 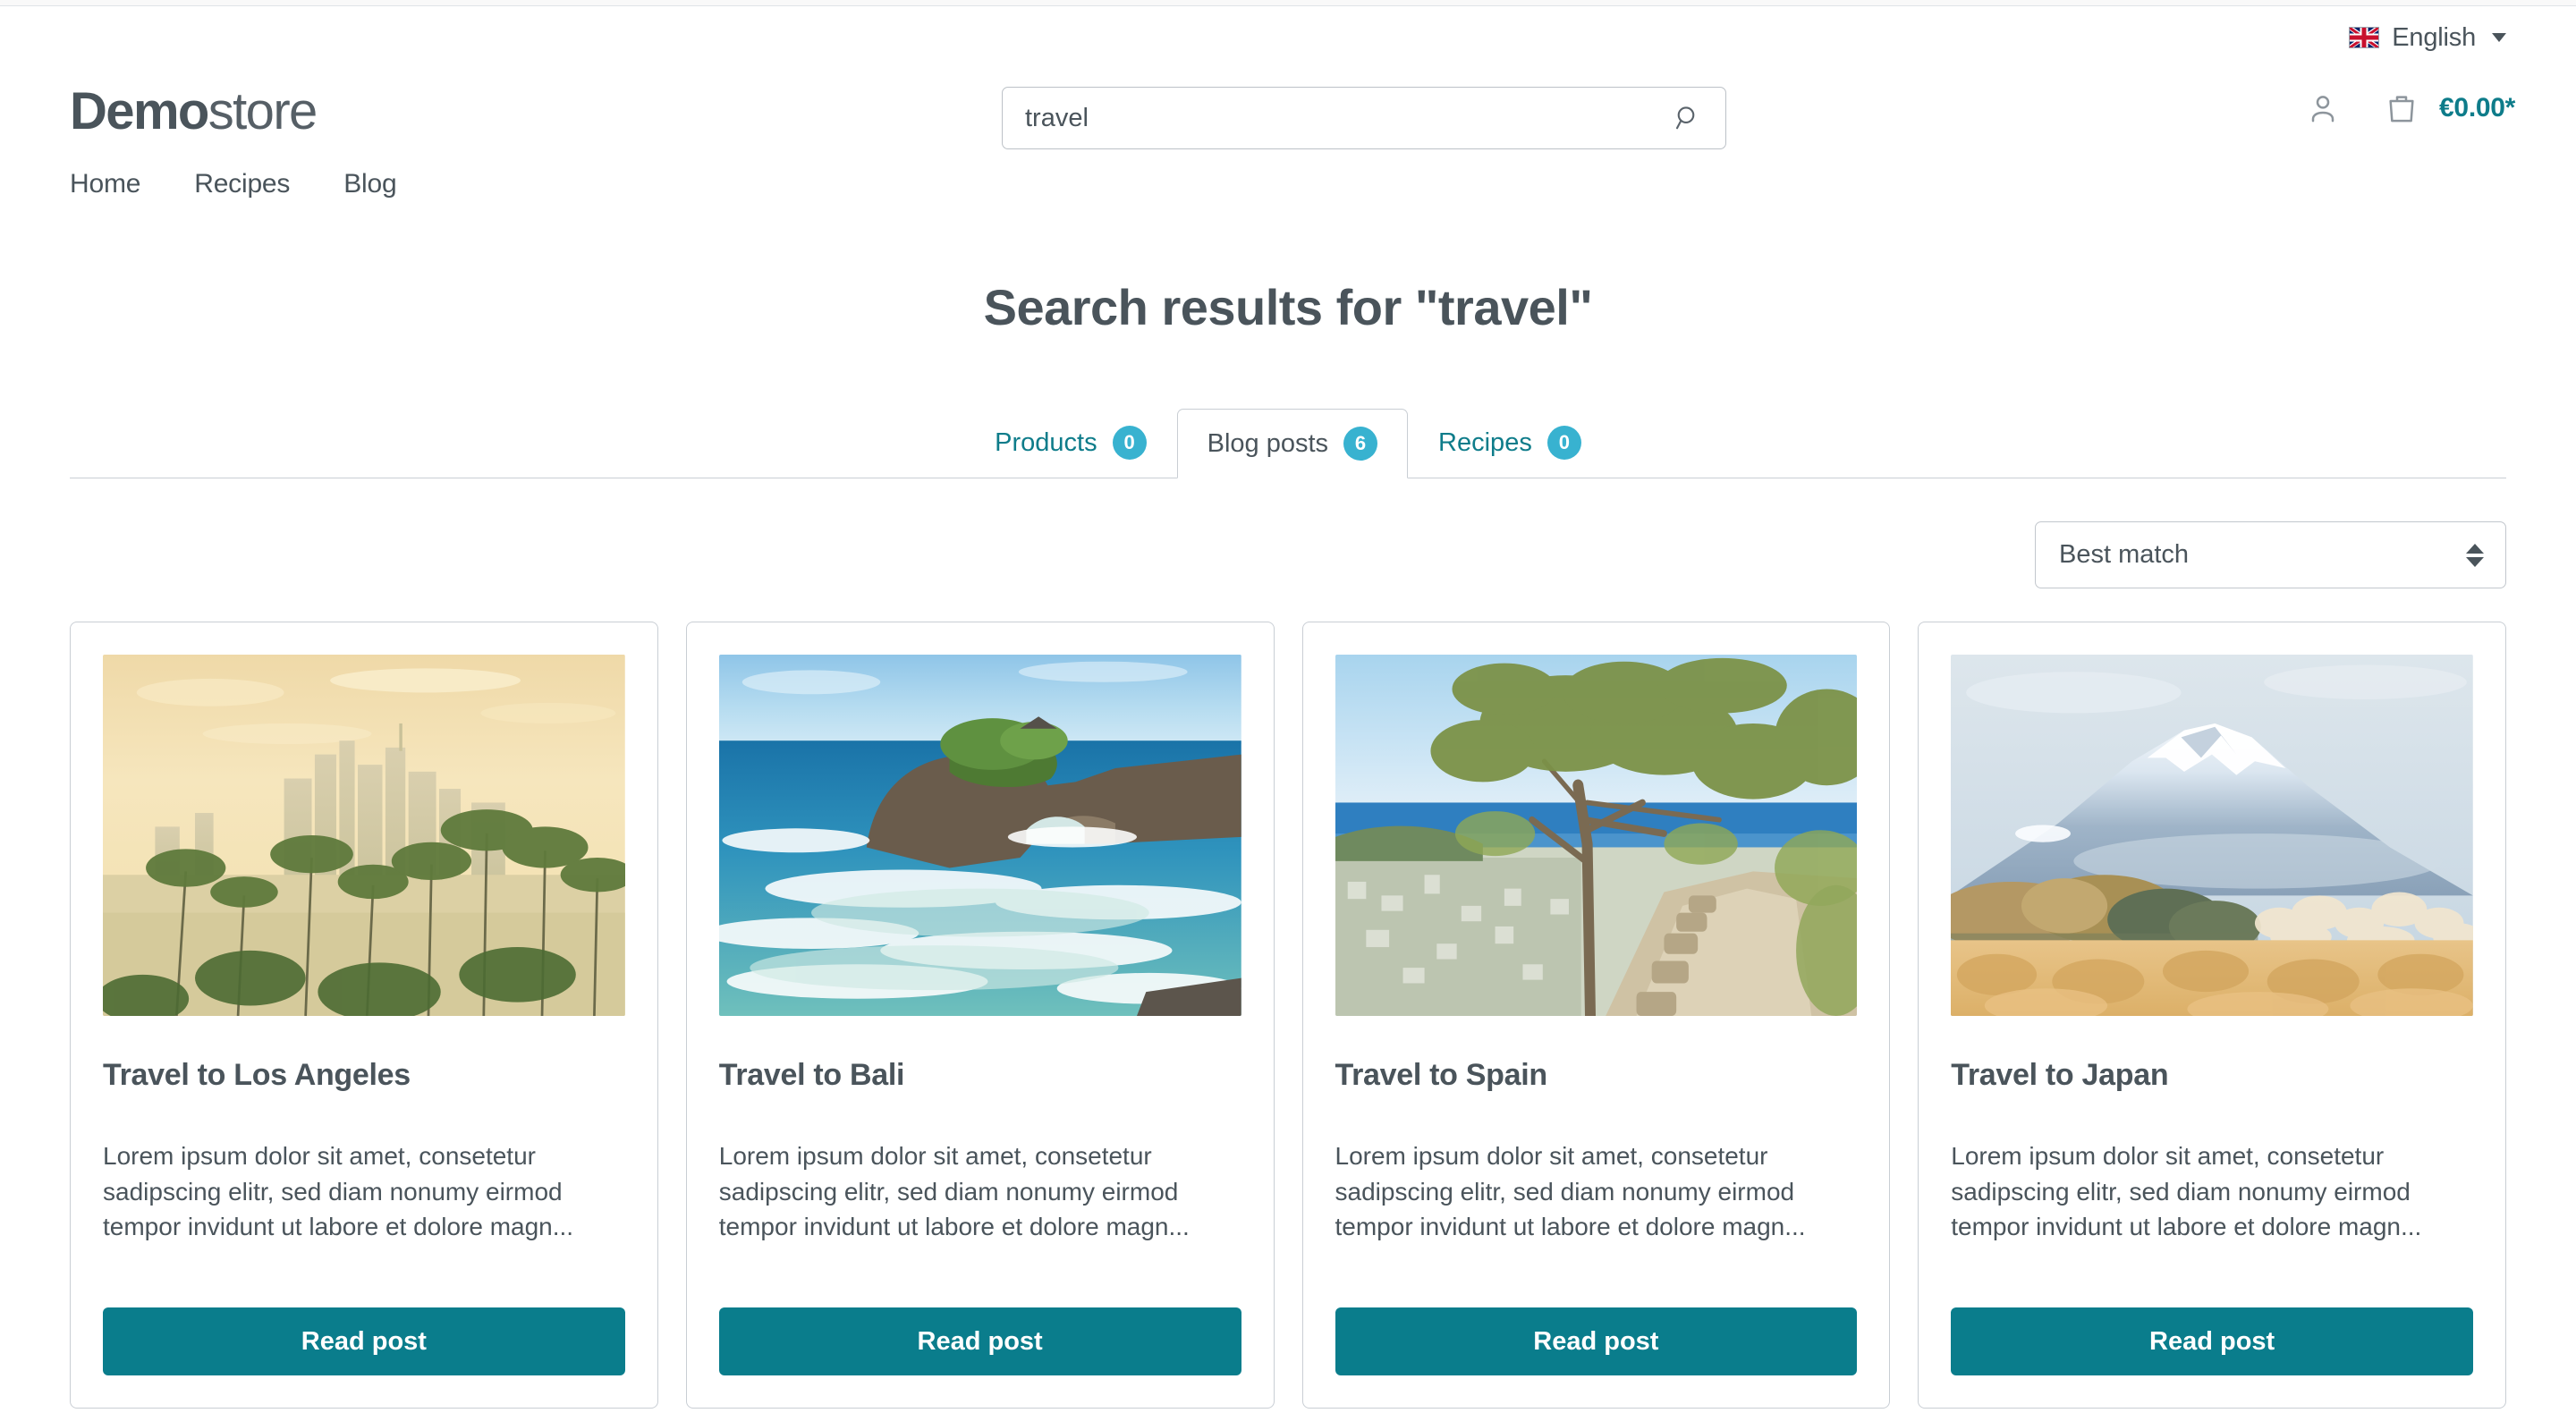 What do you see at coordinates (105, 184) in the screenshot?
I see `nav-item-home: Home` at bounding box center [105, 184].